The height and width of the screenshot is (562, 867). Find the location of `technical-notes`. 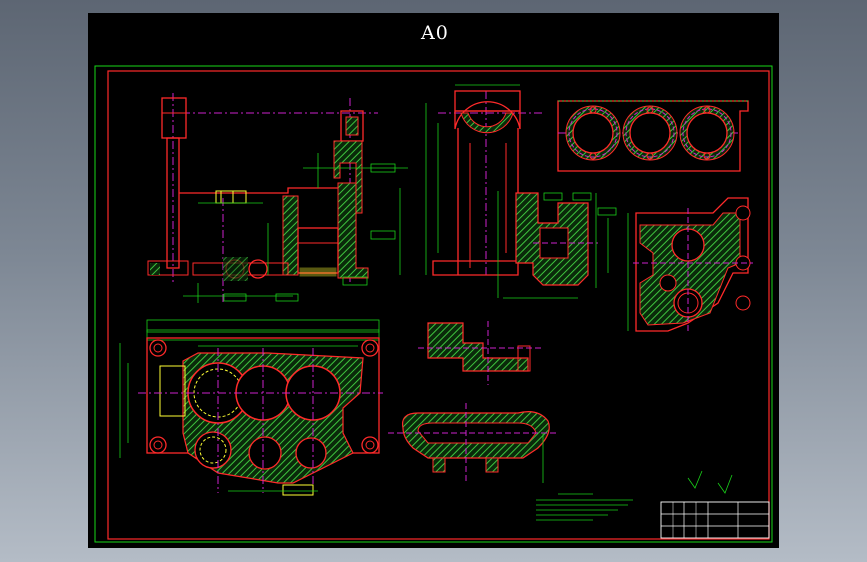

technical-notes is located at coordinates (634, 495).